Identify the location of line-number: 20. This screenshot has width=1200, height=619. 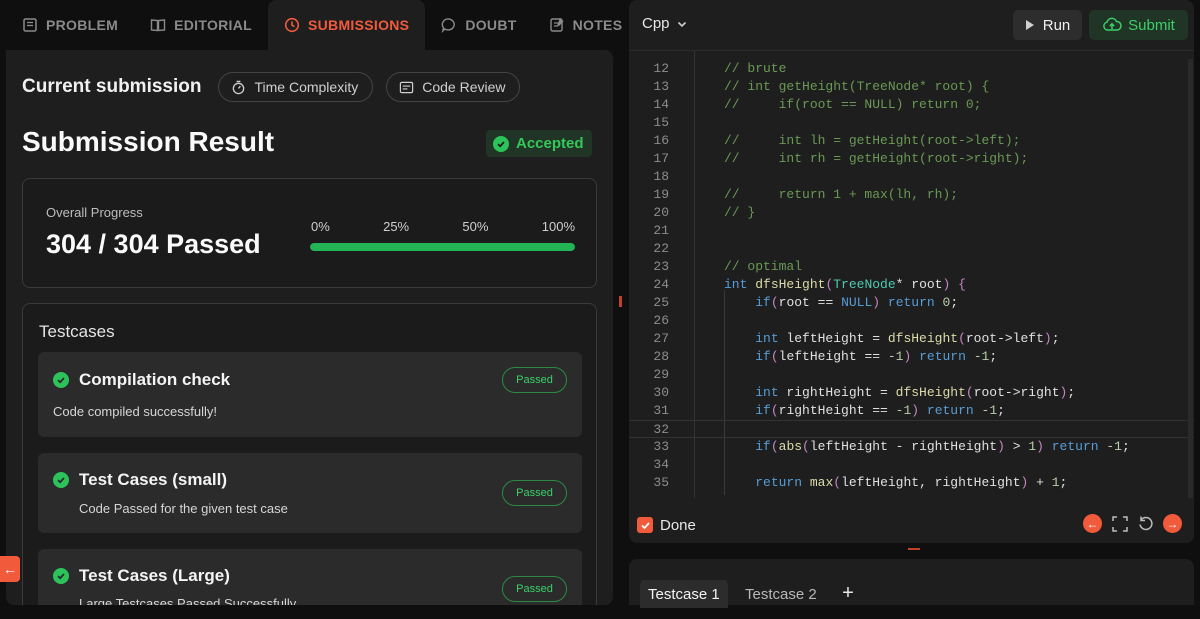
(661, 212).